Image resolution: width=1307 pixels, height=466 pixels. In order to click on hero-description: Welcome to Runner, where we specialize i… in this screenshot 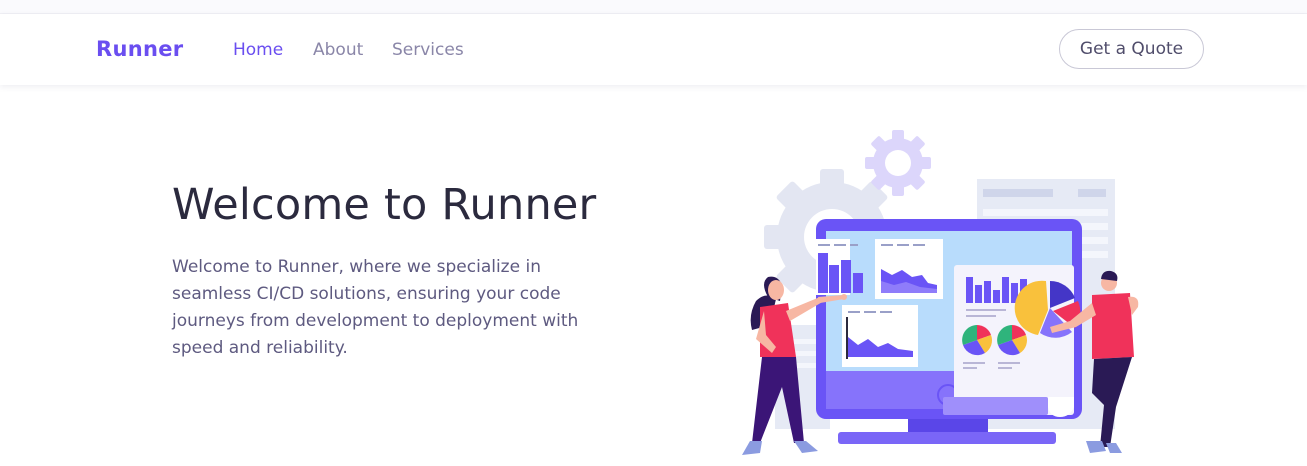, I will do `click(375, 307)`.